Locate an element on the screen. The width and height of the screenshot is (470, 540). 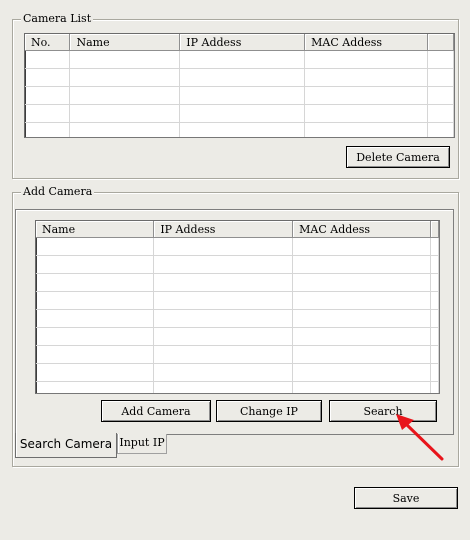
camera-list-rows is located at coordinates (239, 93).